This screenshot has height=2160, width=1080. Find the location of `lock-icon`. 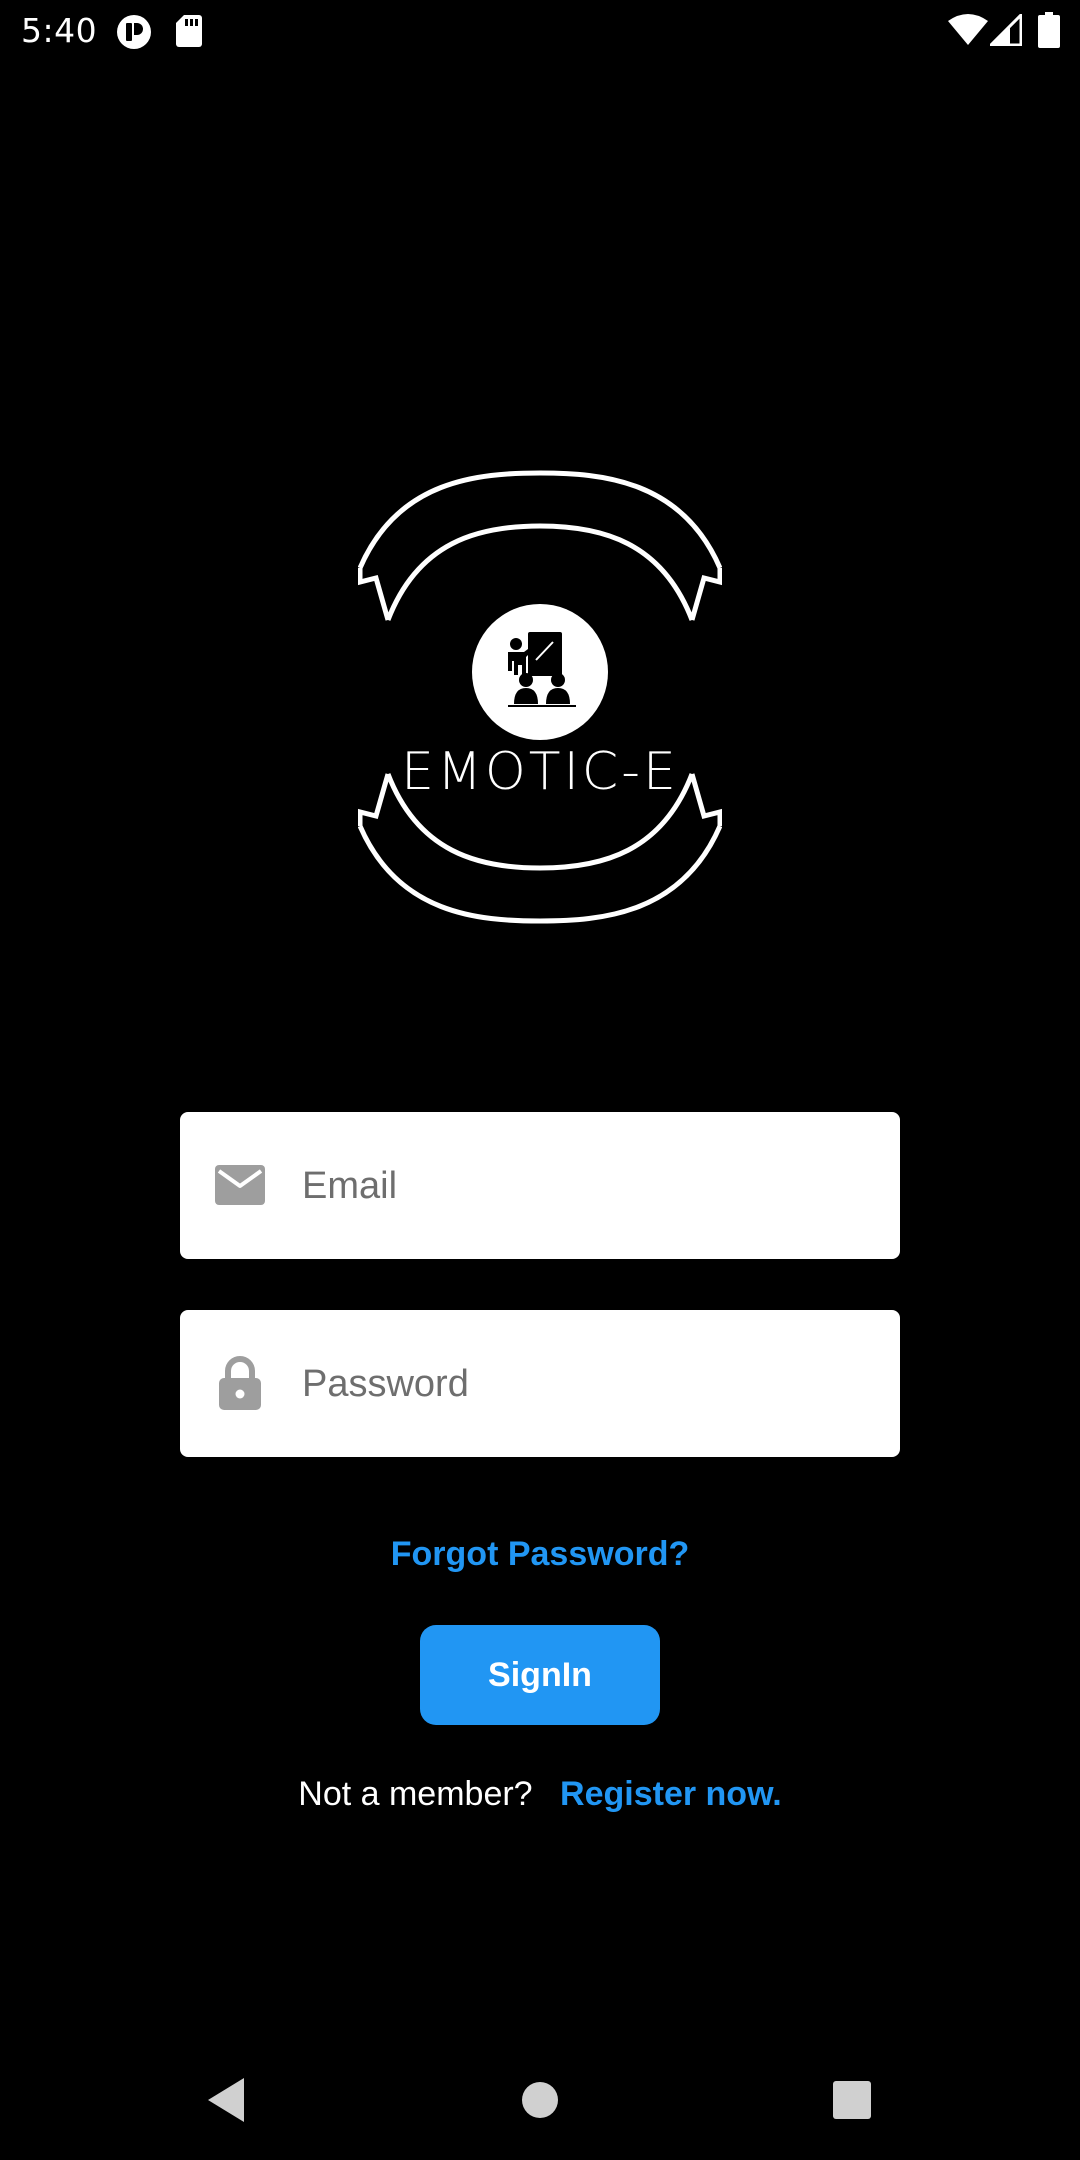

lock-icon is located at coordinates (240, 1383).